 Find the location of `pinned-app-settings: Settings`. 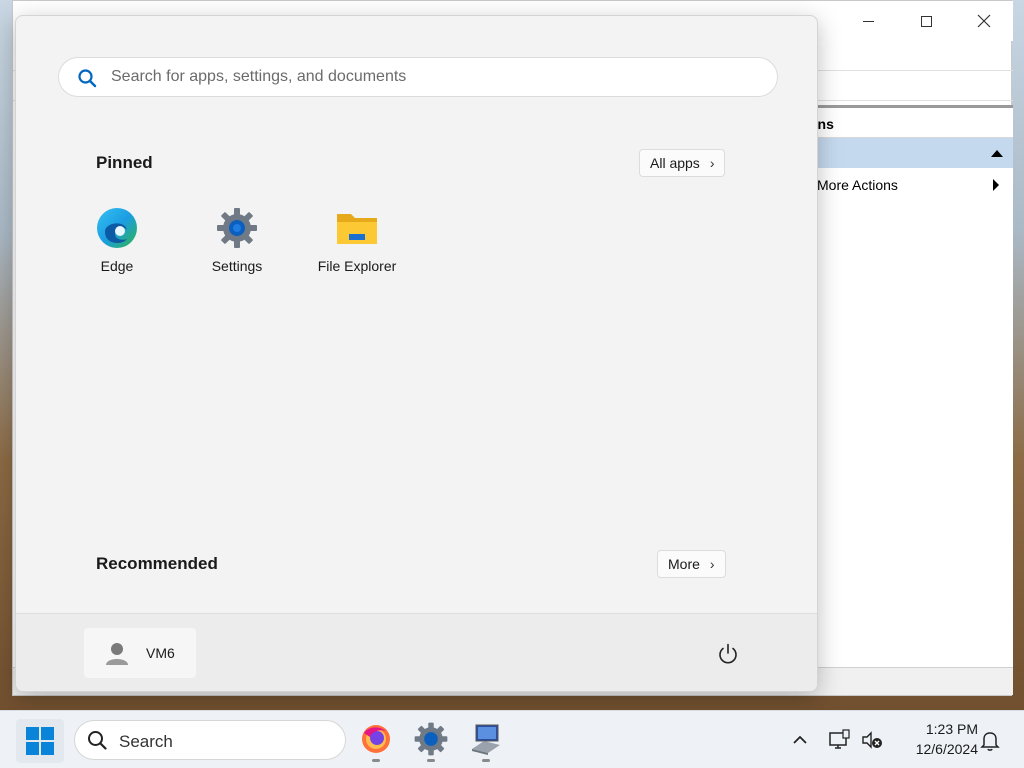

pinned-app-settings: Settings is located at coordinates (237, 246).